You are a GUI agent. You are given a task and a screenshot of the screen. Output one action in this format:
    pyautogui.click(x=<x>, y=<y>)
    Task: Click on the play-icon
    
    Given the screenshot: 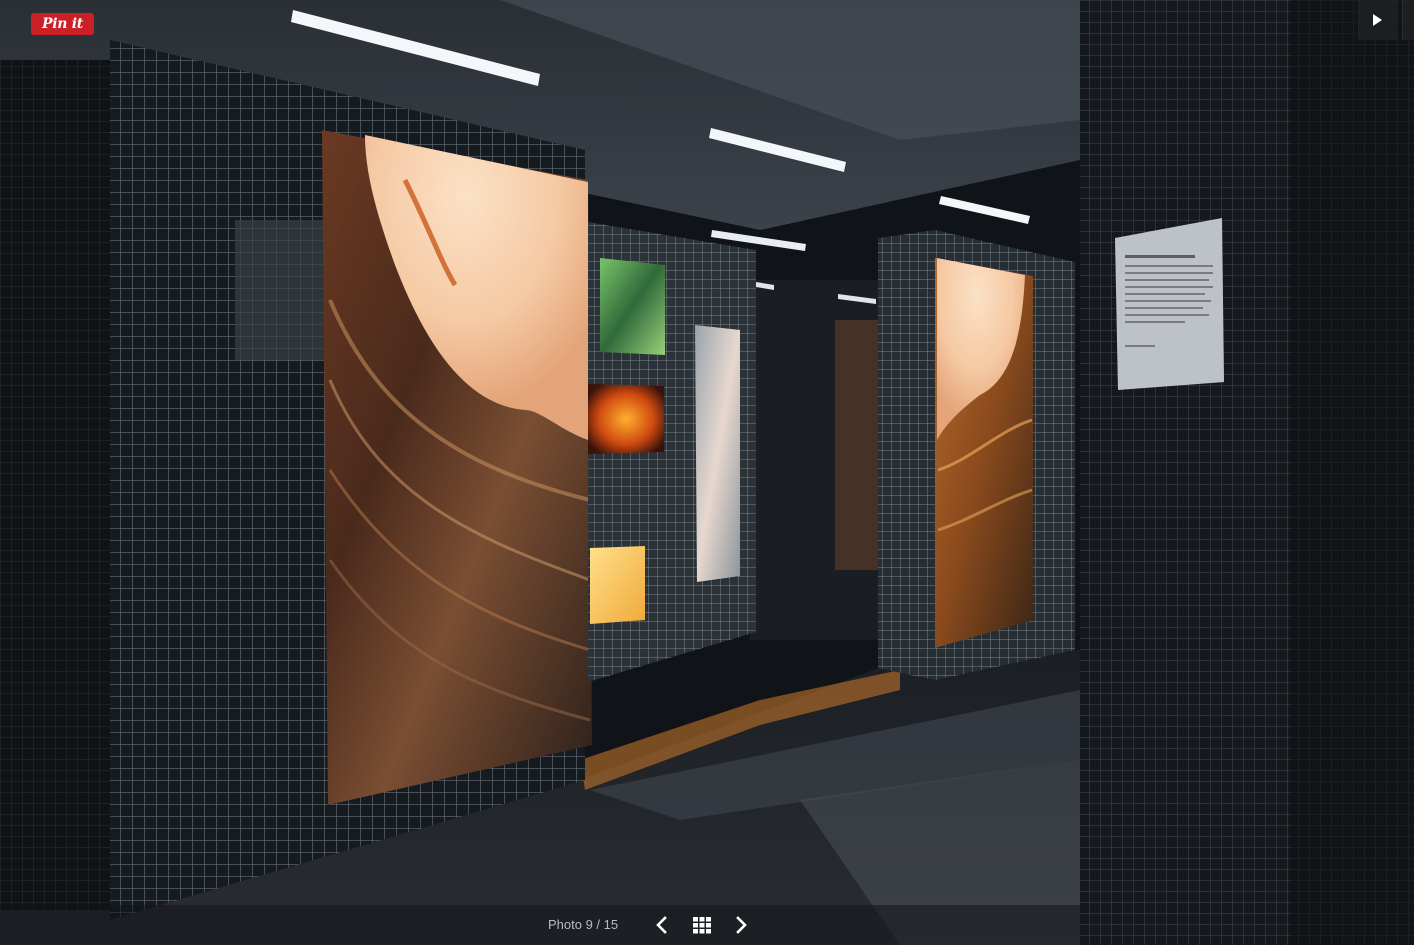 What is the action you would take?
    pyautogui.click(x=1377, y=20)
    